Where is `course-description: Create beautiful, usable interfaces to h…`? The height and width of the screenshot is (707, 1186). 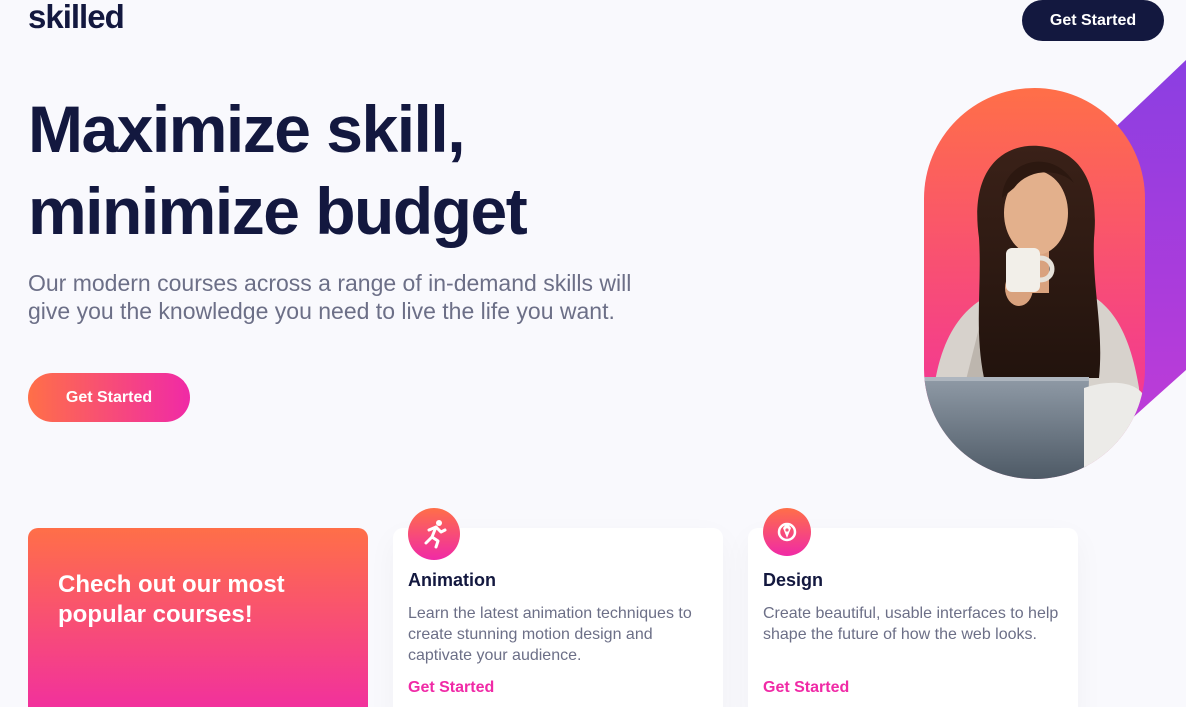 course-description: Create beautiful, usable interfaces to h… is located at coordinates (911, 624).